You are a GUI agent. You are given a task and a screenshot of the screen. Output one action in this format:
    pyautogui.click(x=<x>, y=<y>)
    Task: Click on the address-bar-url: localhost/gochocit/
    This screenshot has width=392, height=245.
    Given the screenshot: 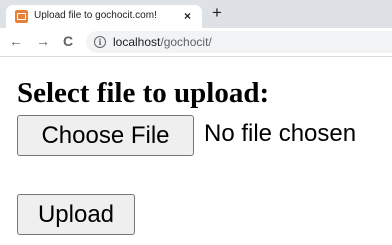 What is the action you would take?
    pyautogui.click(x=162, y=42)
    